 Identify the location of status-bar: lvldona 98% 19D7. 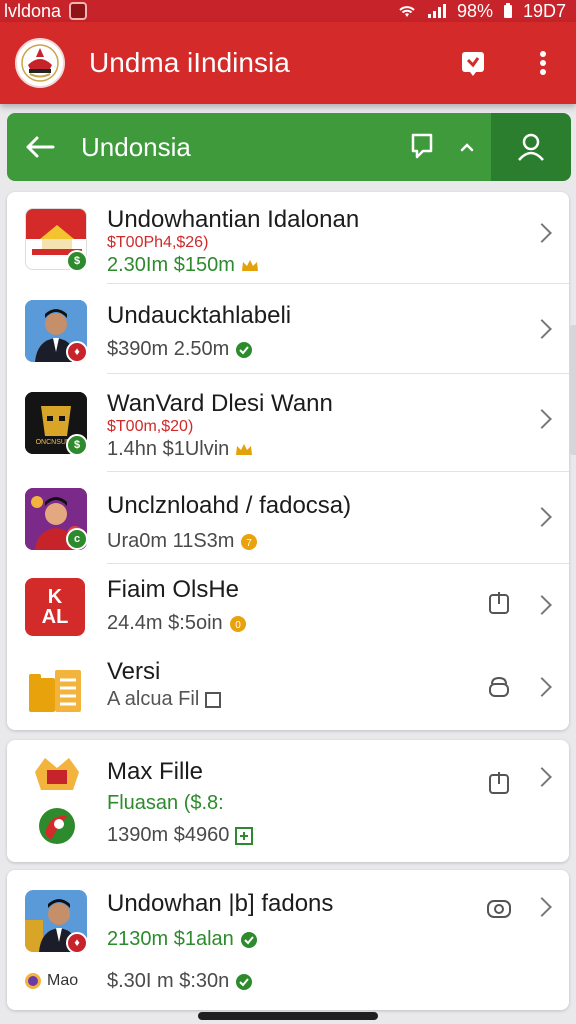
(288, 11).